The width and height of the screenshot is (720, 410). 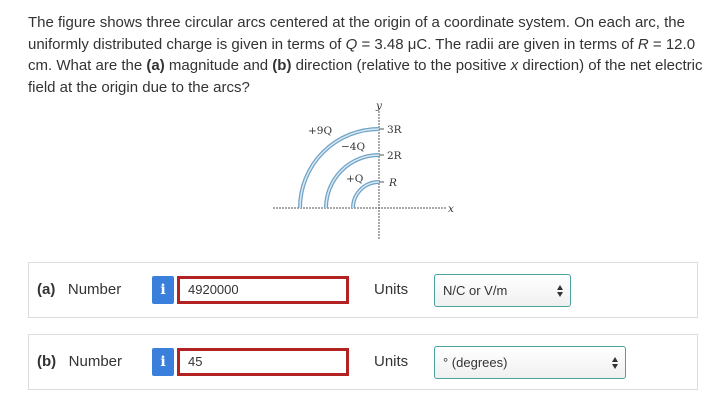 I want to click on arc-outer-charge-label: +9Q, so click(x=320, y=131).